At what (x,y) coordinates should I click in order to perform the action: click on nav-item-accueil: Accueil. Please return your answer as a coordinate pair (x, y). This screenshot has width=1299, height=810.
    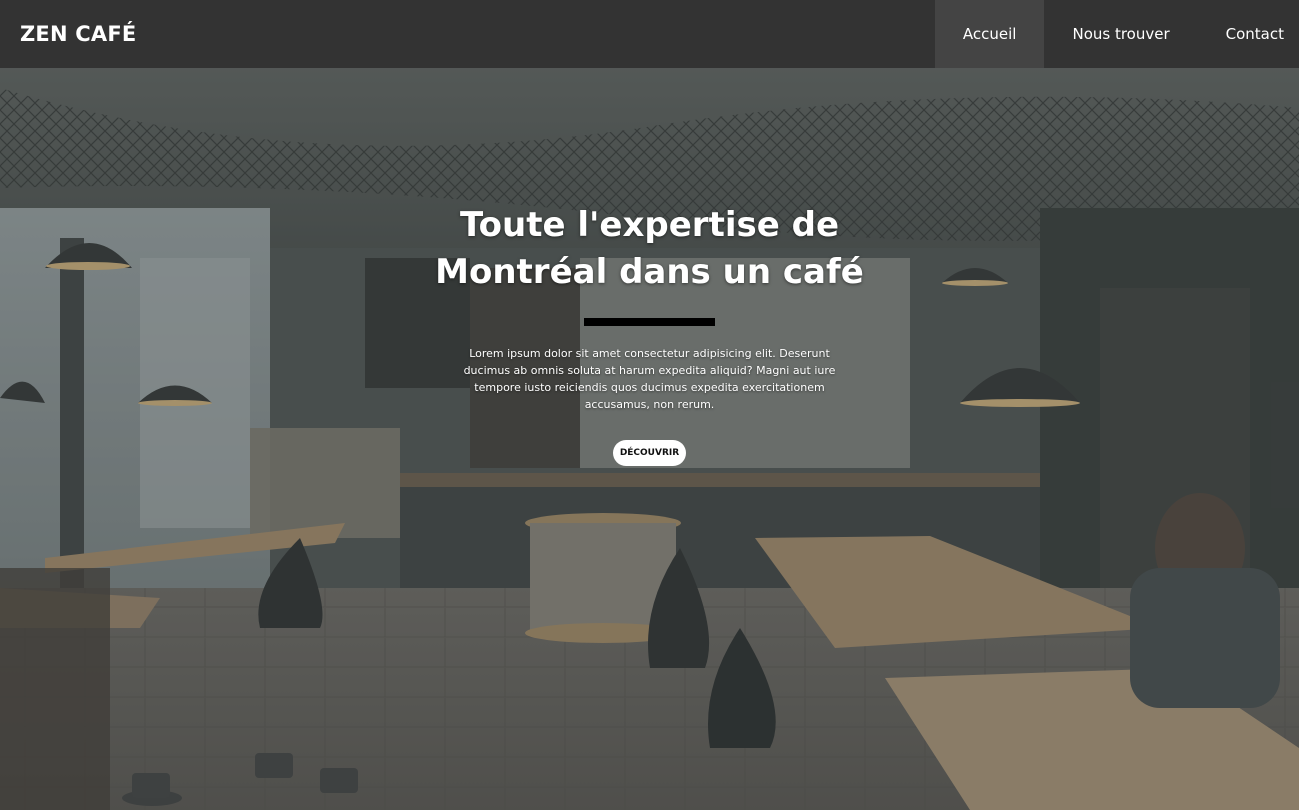
    Looking at the image, I should click on (989, 34).